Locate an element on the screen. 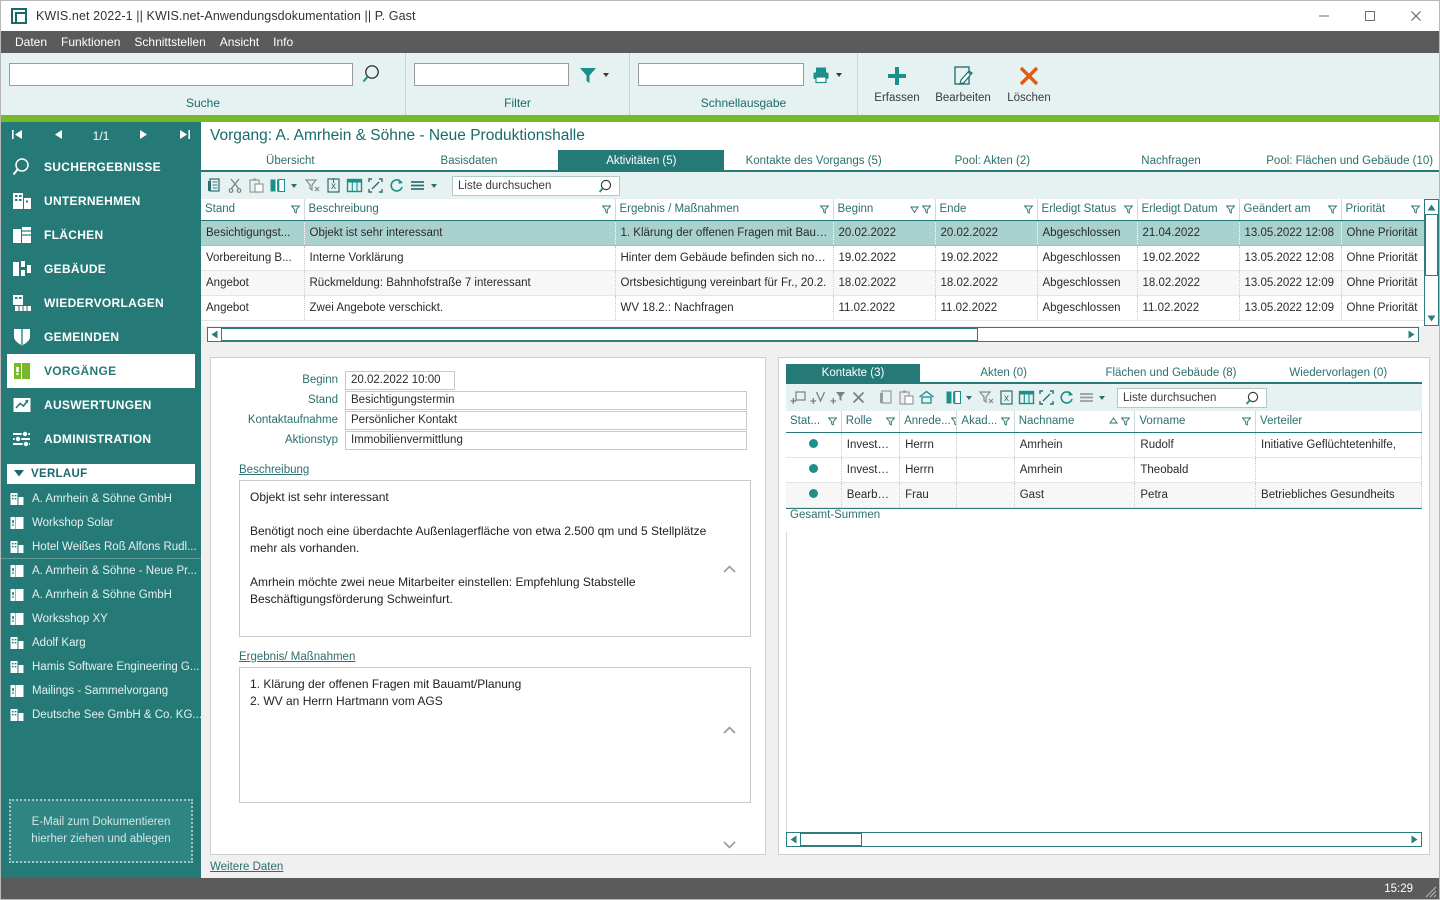 The width and height of the screenshot is (1440, 900). contacts-horizontal-scrollbar is located at coordinates (1104, 839).